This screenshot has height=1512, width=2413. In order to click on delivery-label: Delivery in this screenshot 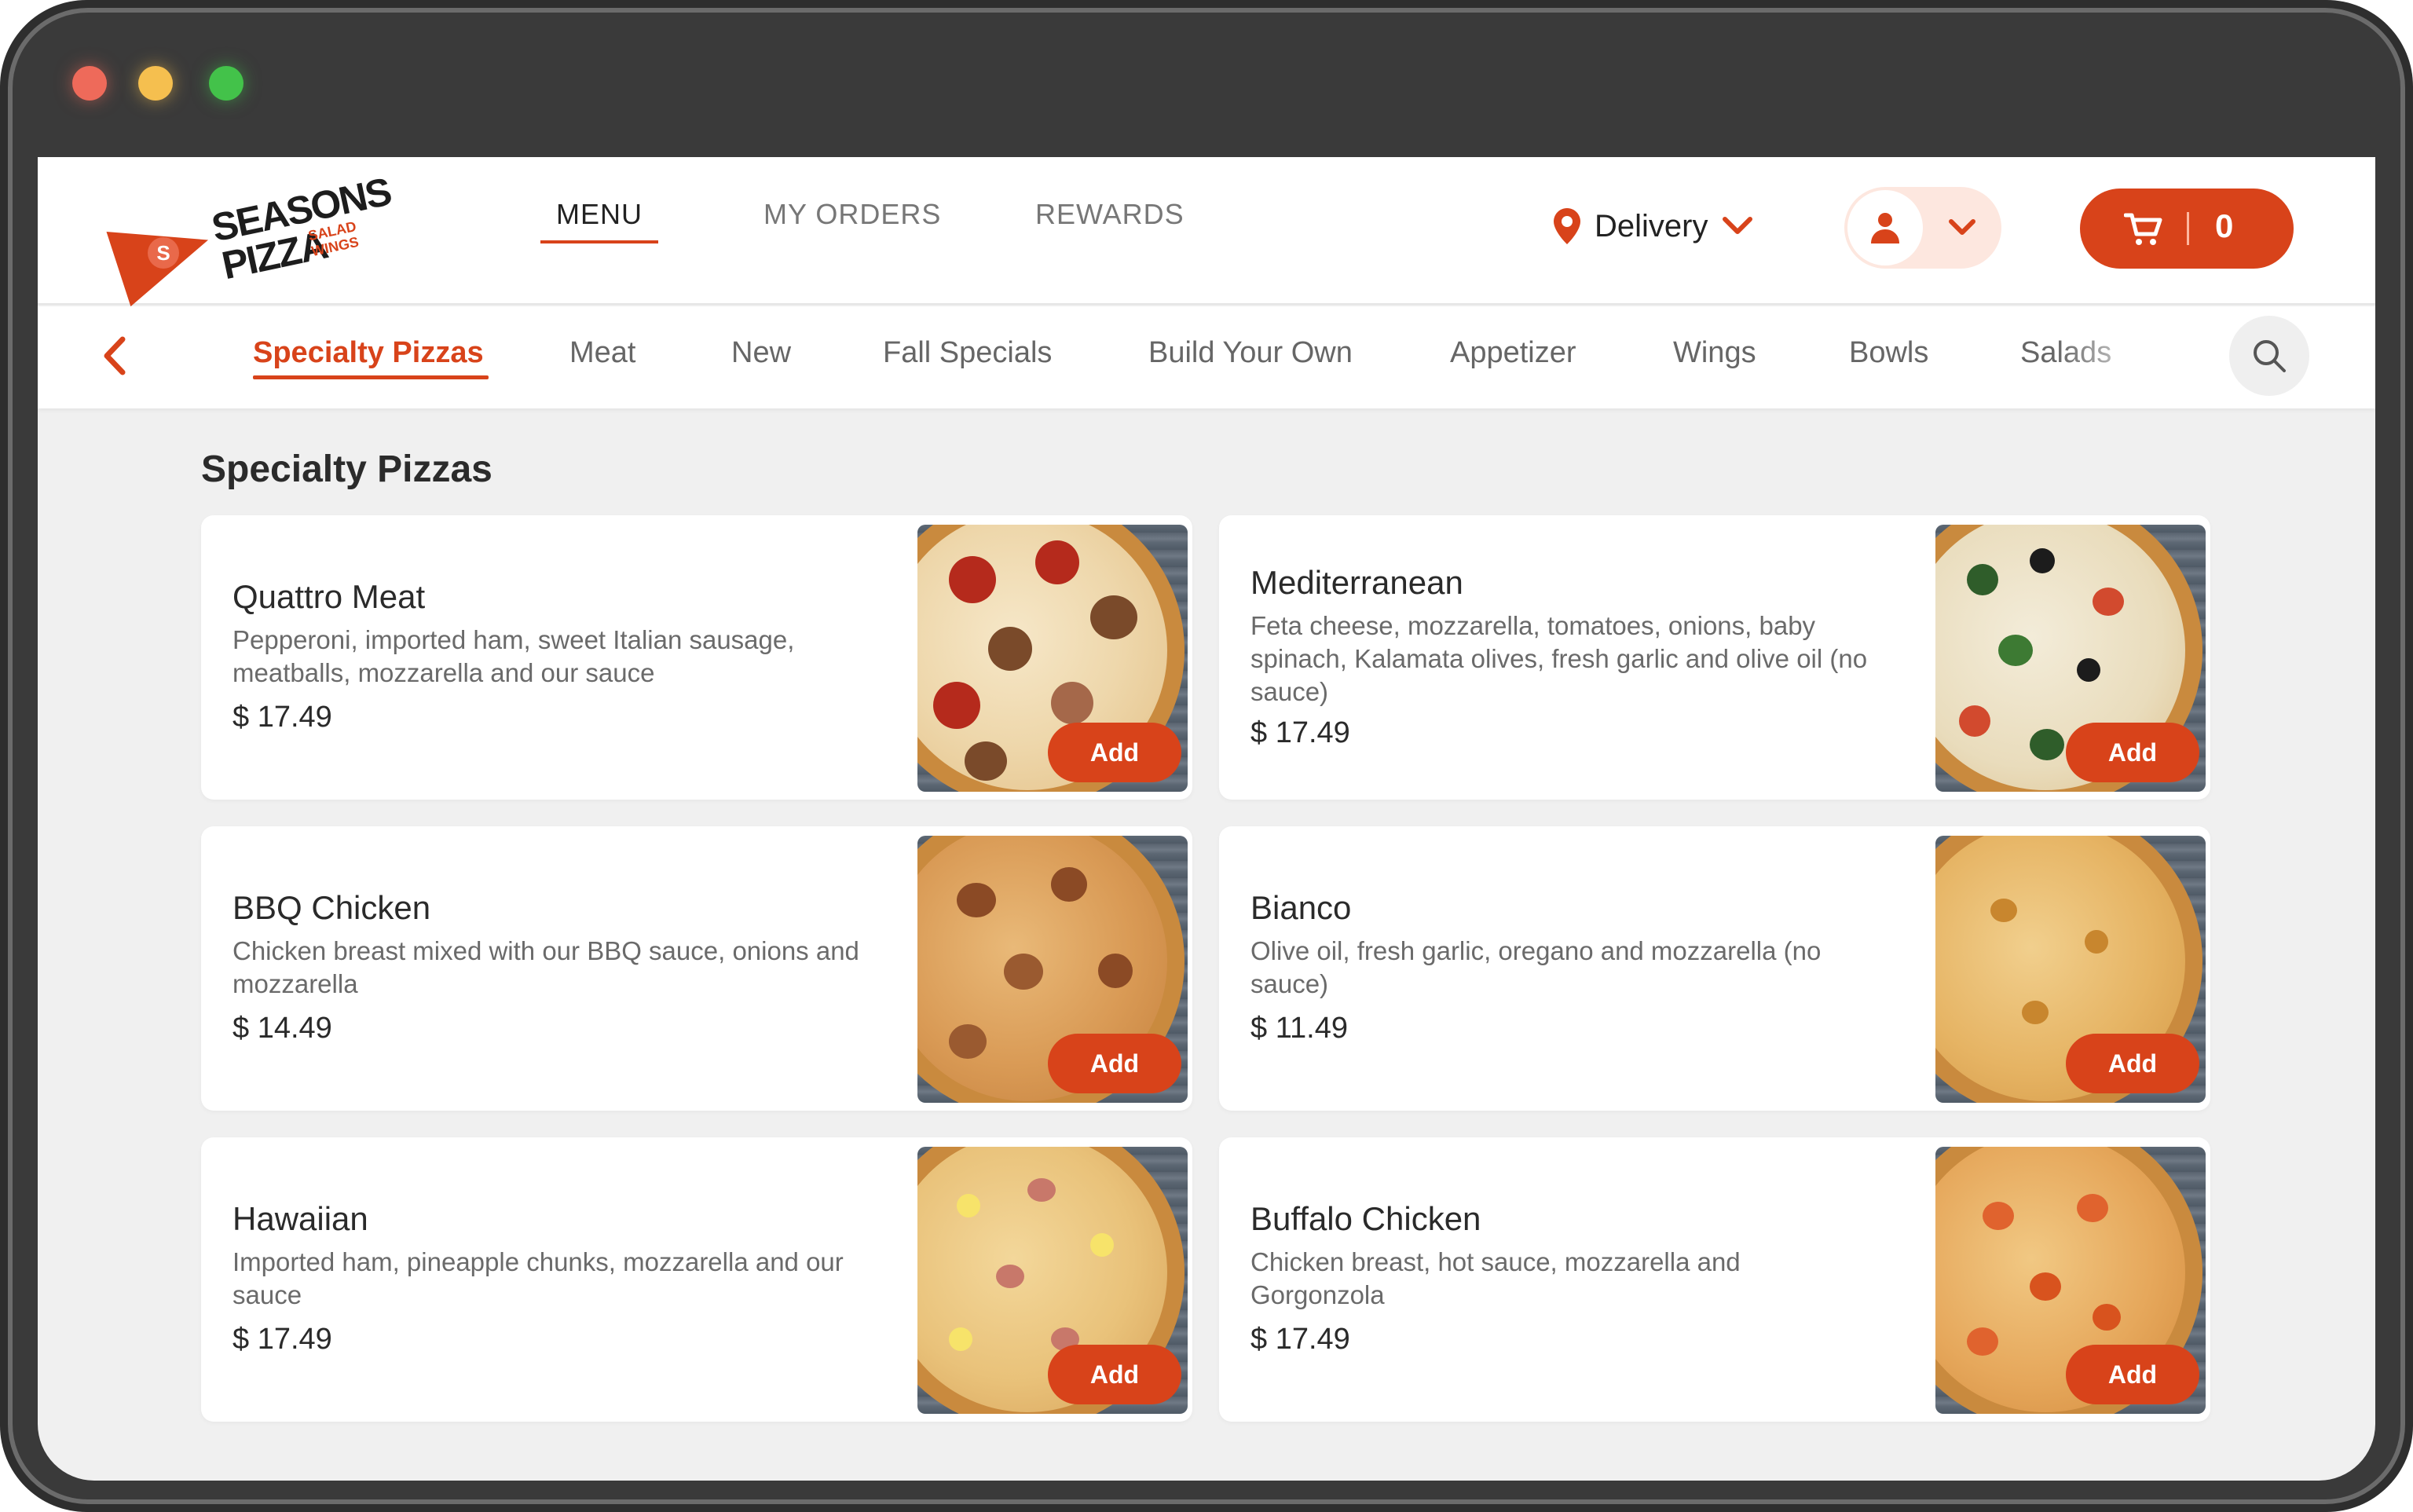, I will do `click(1652, 225)`.